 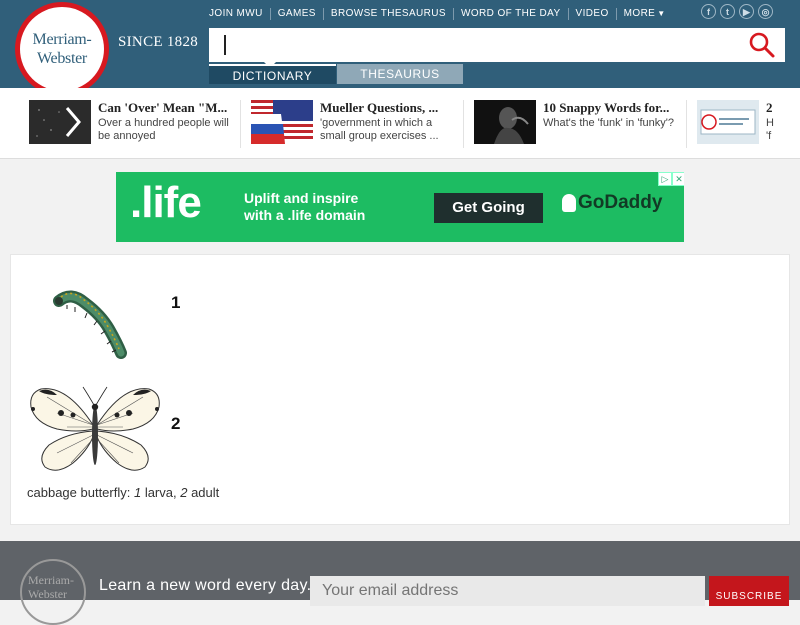 I want to click on instagram-icon: ◎, so click(x=765, y=11).